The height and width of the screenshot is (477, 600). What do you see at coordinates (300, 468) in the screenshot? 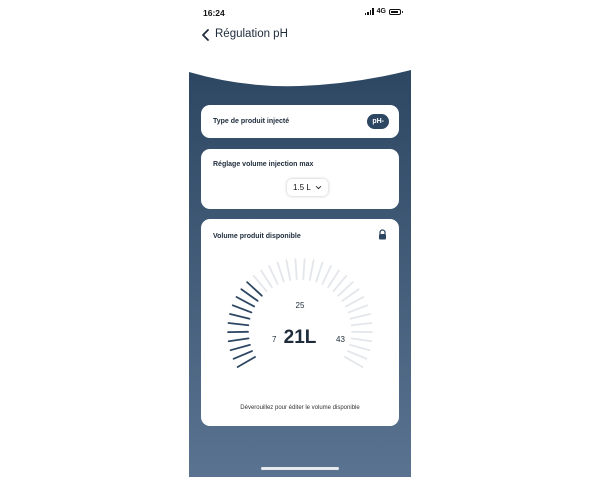
I see `home-indicator` at bounding box center [300, 468].